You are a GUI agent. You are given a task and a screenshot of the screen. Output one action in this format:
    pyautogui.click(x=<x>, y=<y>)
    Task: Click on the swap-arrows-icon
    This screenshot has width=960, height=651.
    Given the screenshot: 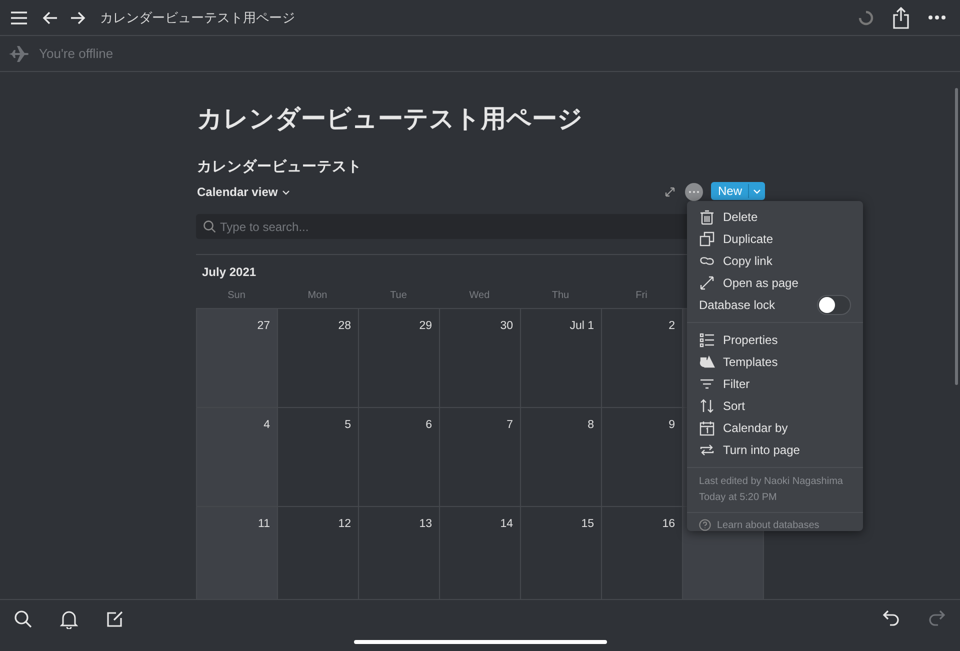 What is the action you would take?
    pyautogui.click(x=707, y=450)
    